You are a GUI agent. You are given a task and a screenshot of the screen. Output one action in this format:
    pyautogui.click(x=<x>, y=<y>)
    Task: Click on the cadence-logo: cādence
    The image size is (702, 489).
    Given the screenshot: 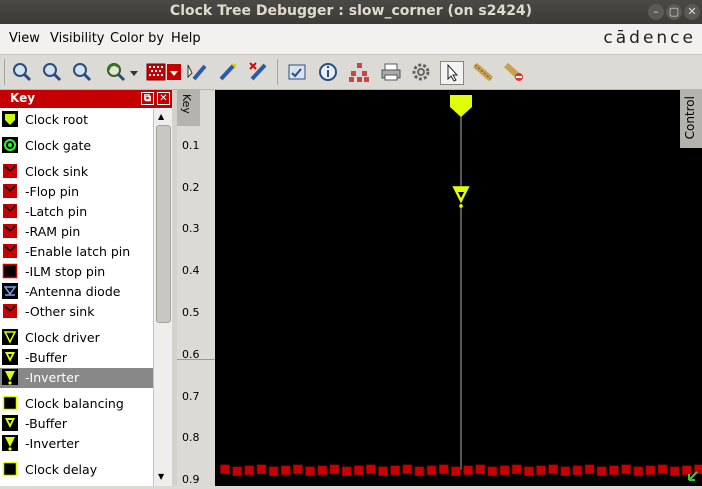 What is the action you would take?
    pyautogui.click(x=649, y=38)
    